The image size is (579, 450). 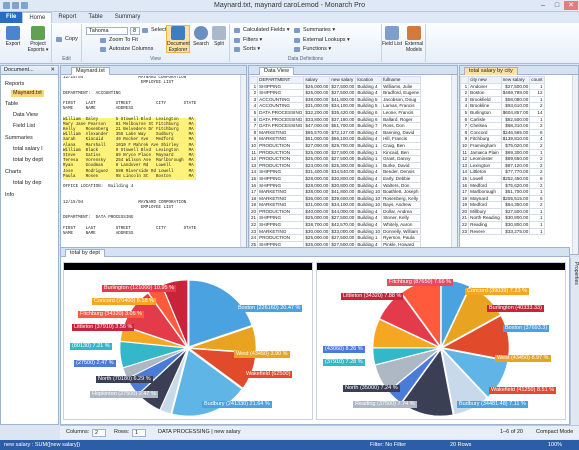 I want to click on table-cell: North Reading, so click(x=485, y=218).